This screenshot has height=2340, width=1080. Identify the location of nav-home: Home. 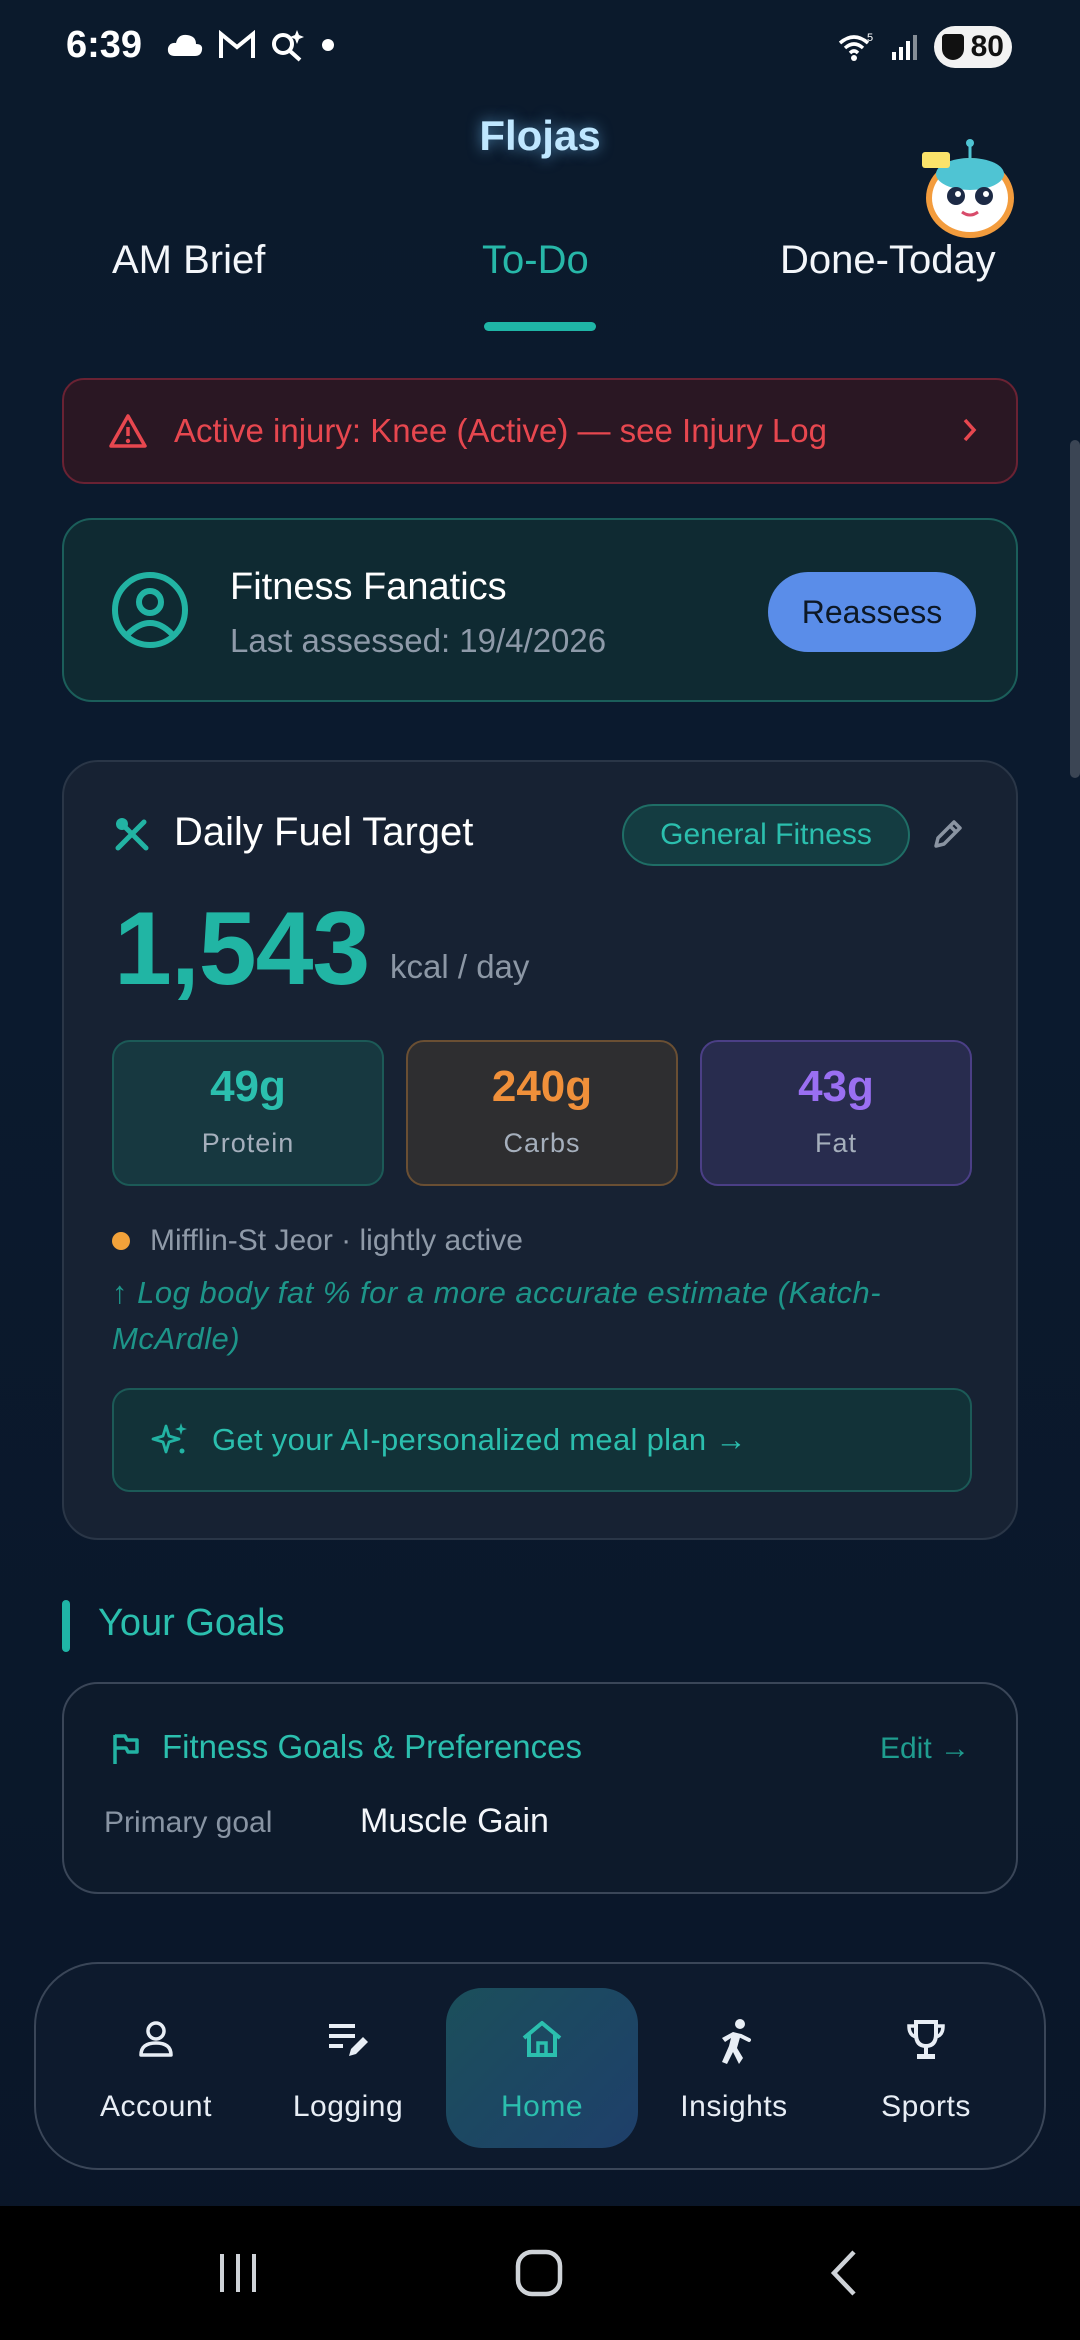
(542, 2068).